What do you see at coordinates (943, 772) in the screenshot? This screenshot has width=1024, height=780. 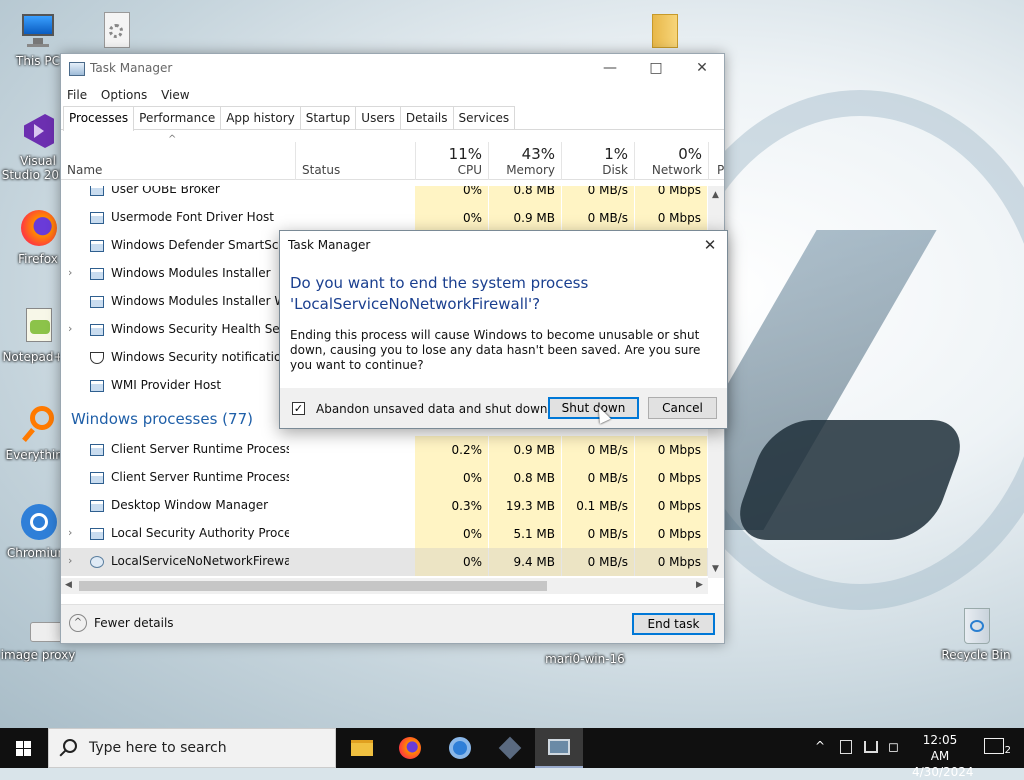 I see `clock-date: 4/30/2024` at bounding box center [943, 772].